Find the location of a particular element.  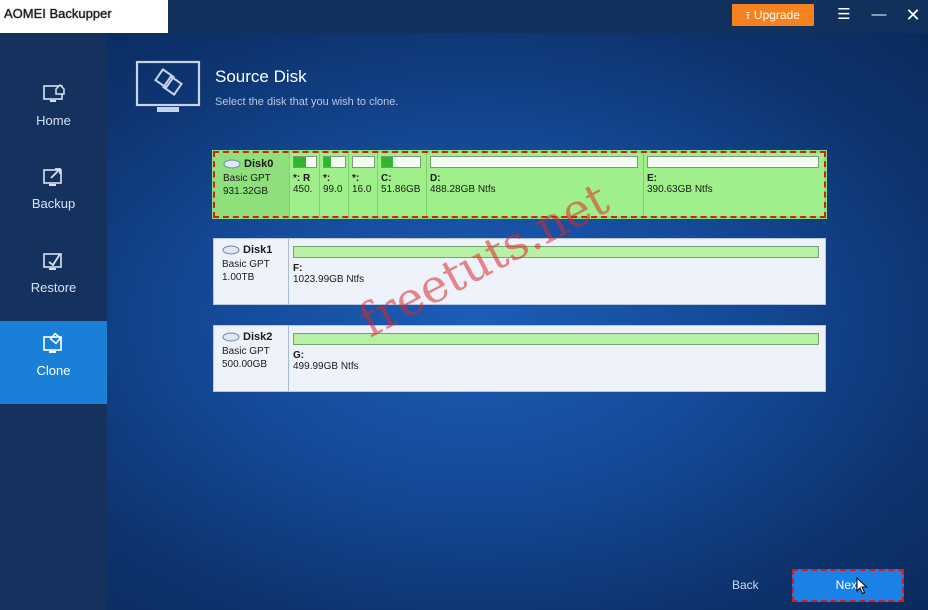

upgrade-arrow-icon: ⭱ is located at coordinates (748, 16).